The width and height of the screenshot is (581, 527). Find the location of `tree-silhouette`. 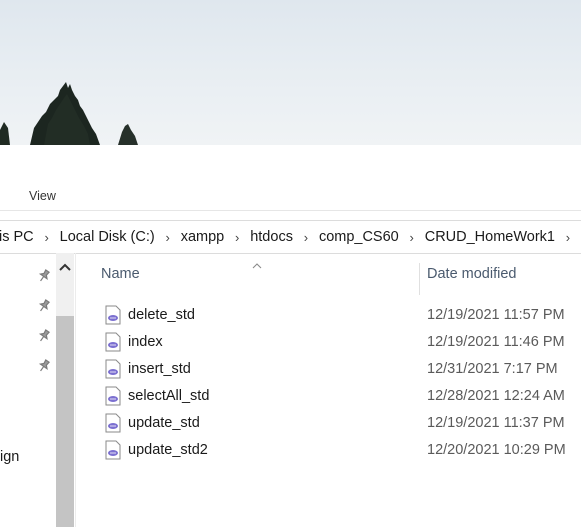

tree-silhouette is located at coordinates (69, 113).